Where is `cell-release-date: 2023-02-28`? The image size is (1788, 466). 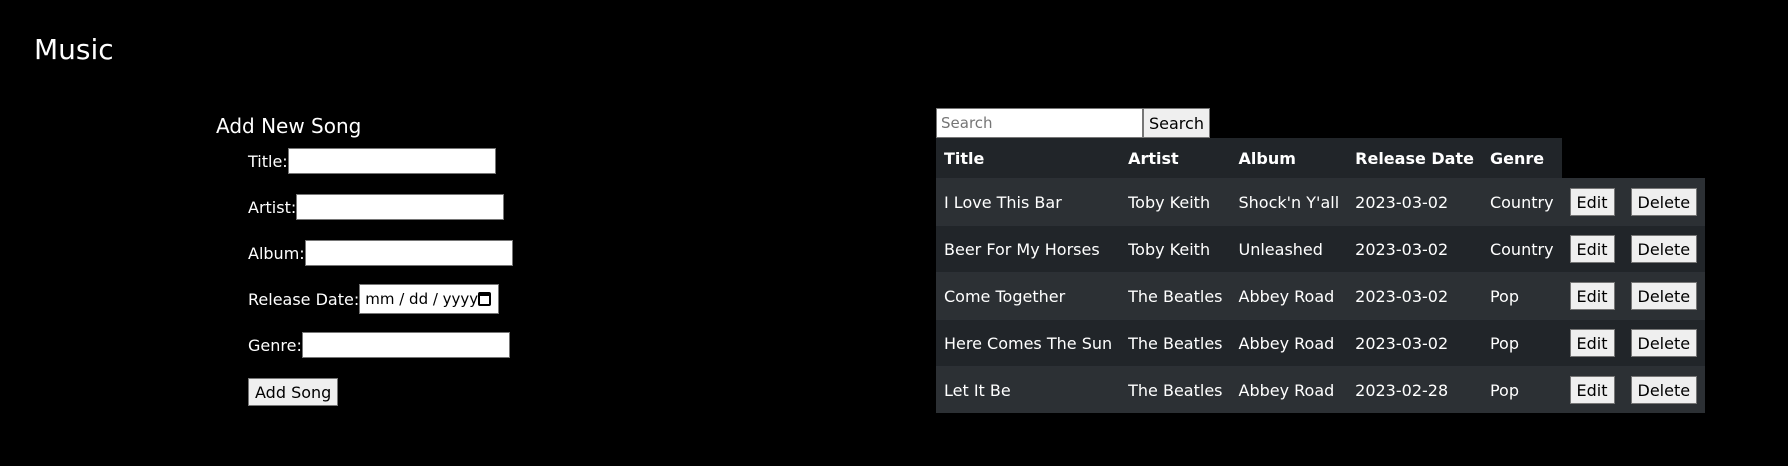 cell-release-date: 2023-02-28 is located at coordinates (1414, 389).